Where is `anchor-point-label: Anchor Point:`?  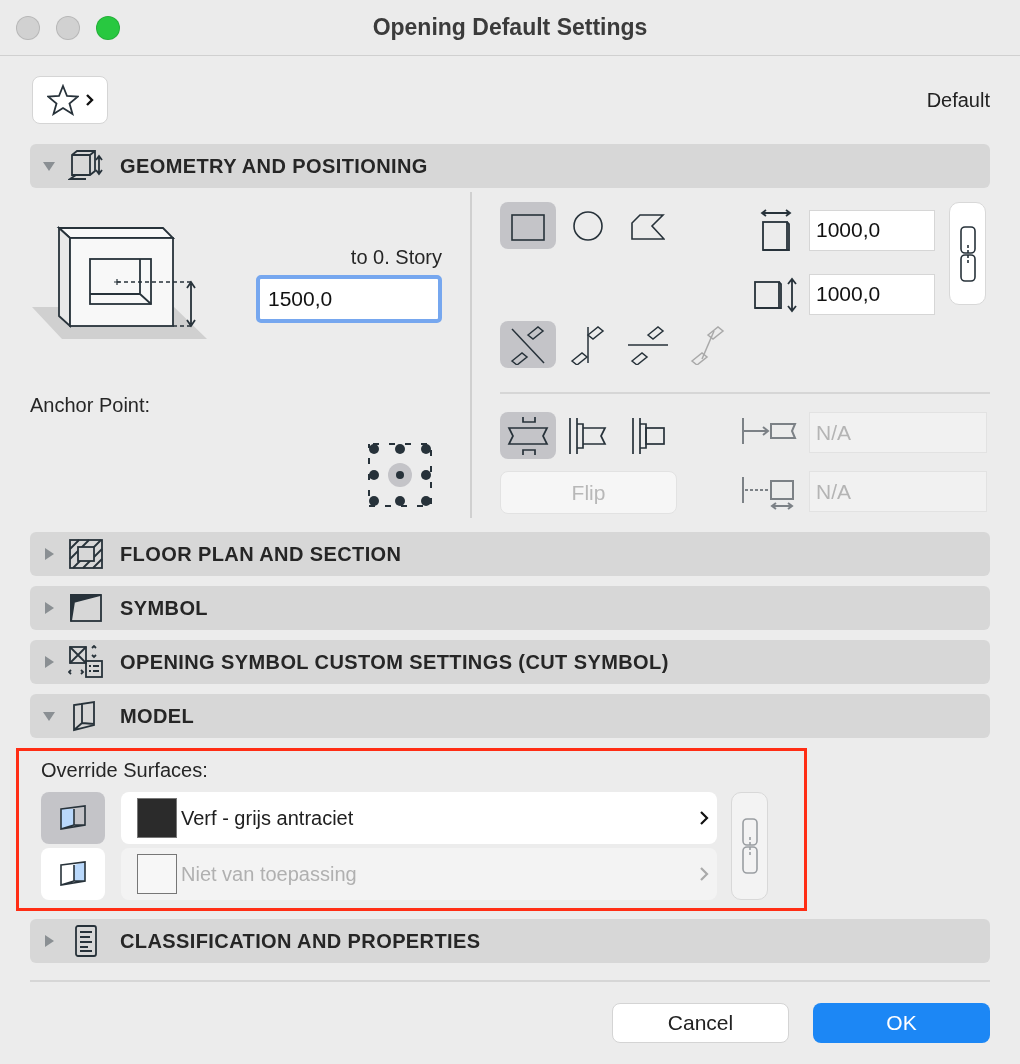
anchor-point-label: Anchor Point: is located at coordinates (91, 405).